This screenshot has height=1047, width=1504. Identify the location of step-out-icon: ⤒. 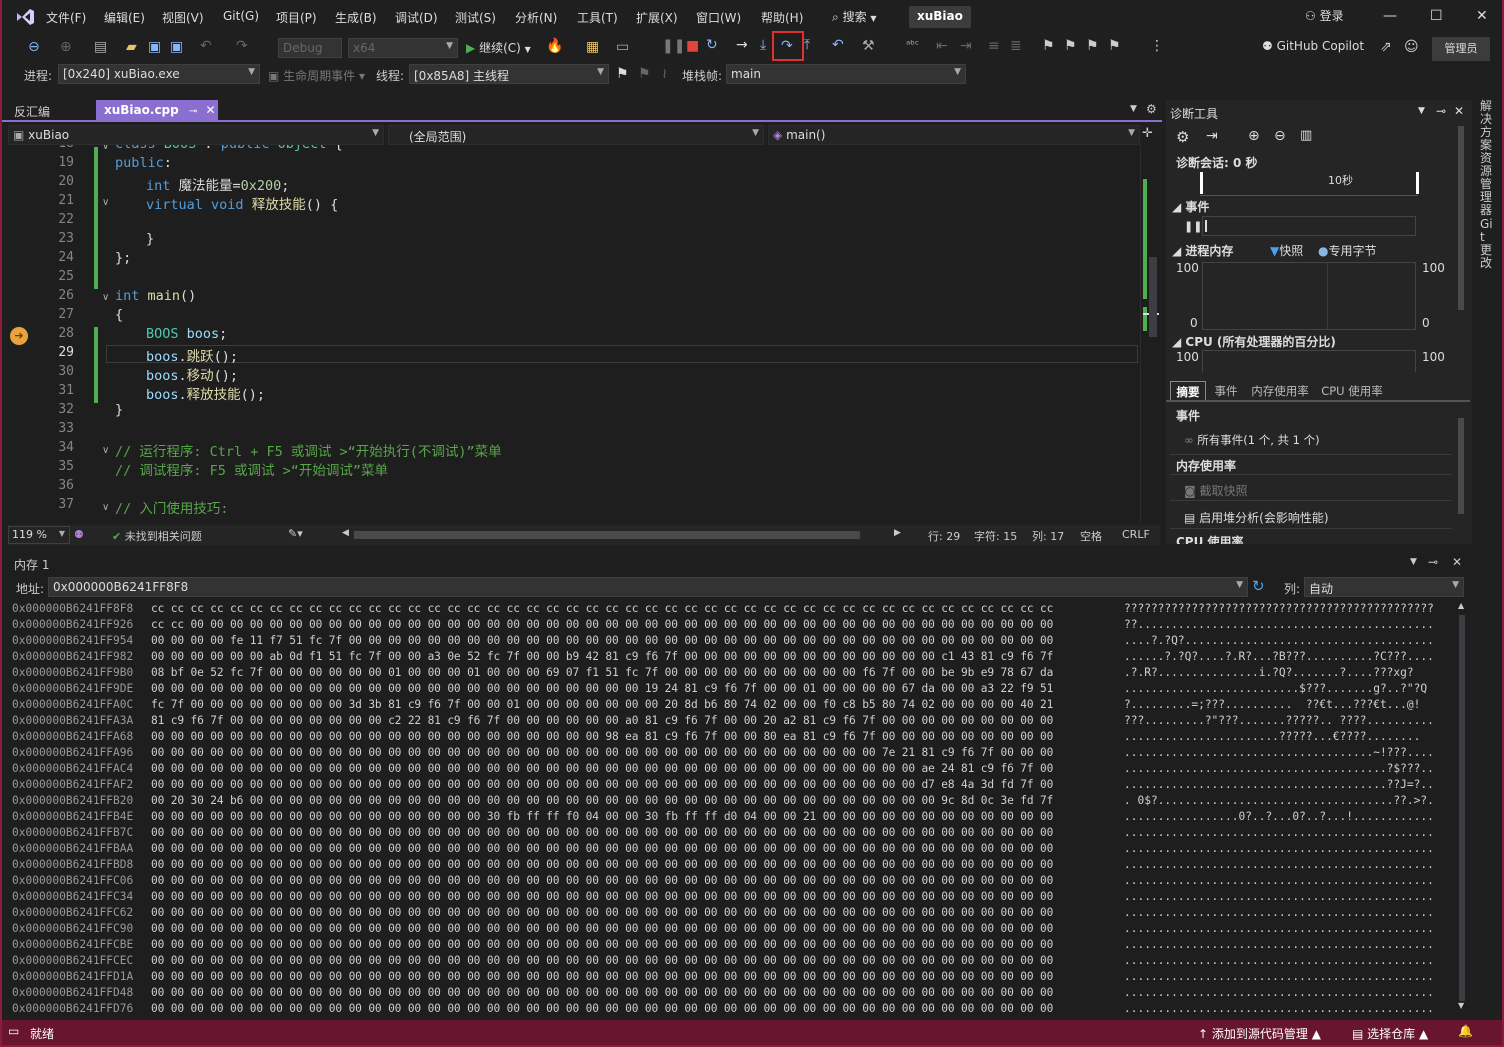
(807, 45).